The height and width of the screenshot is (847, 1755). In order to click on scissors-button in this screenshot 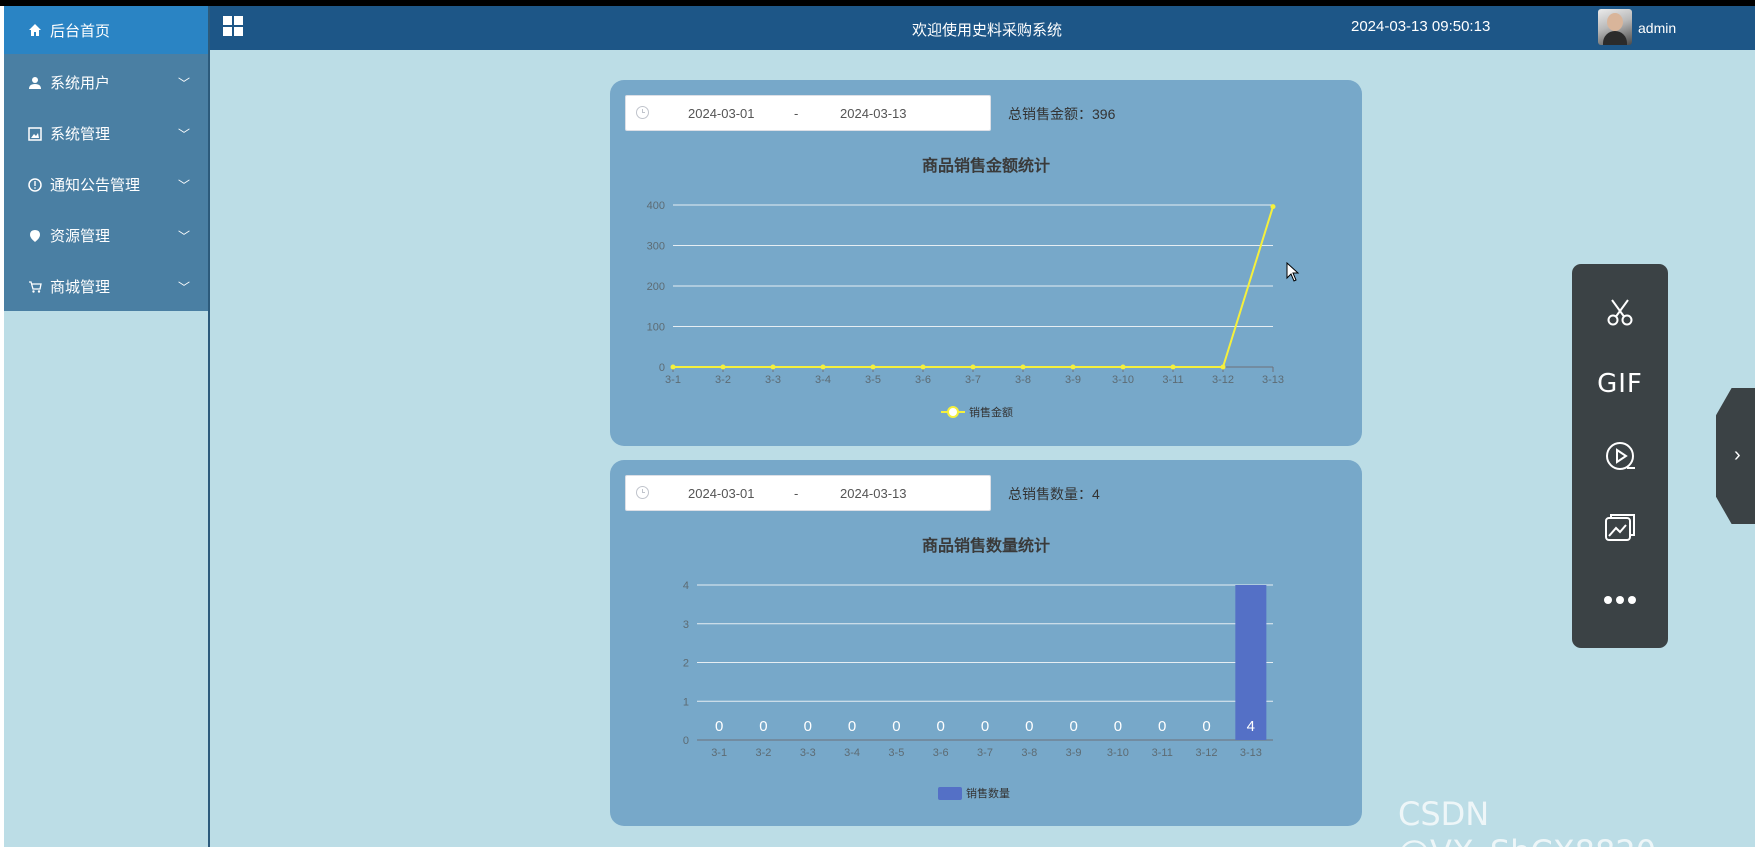, I will do `click(1620, 312)`.